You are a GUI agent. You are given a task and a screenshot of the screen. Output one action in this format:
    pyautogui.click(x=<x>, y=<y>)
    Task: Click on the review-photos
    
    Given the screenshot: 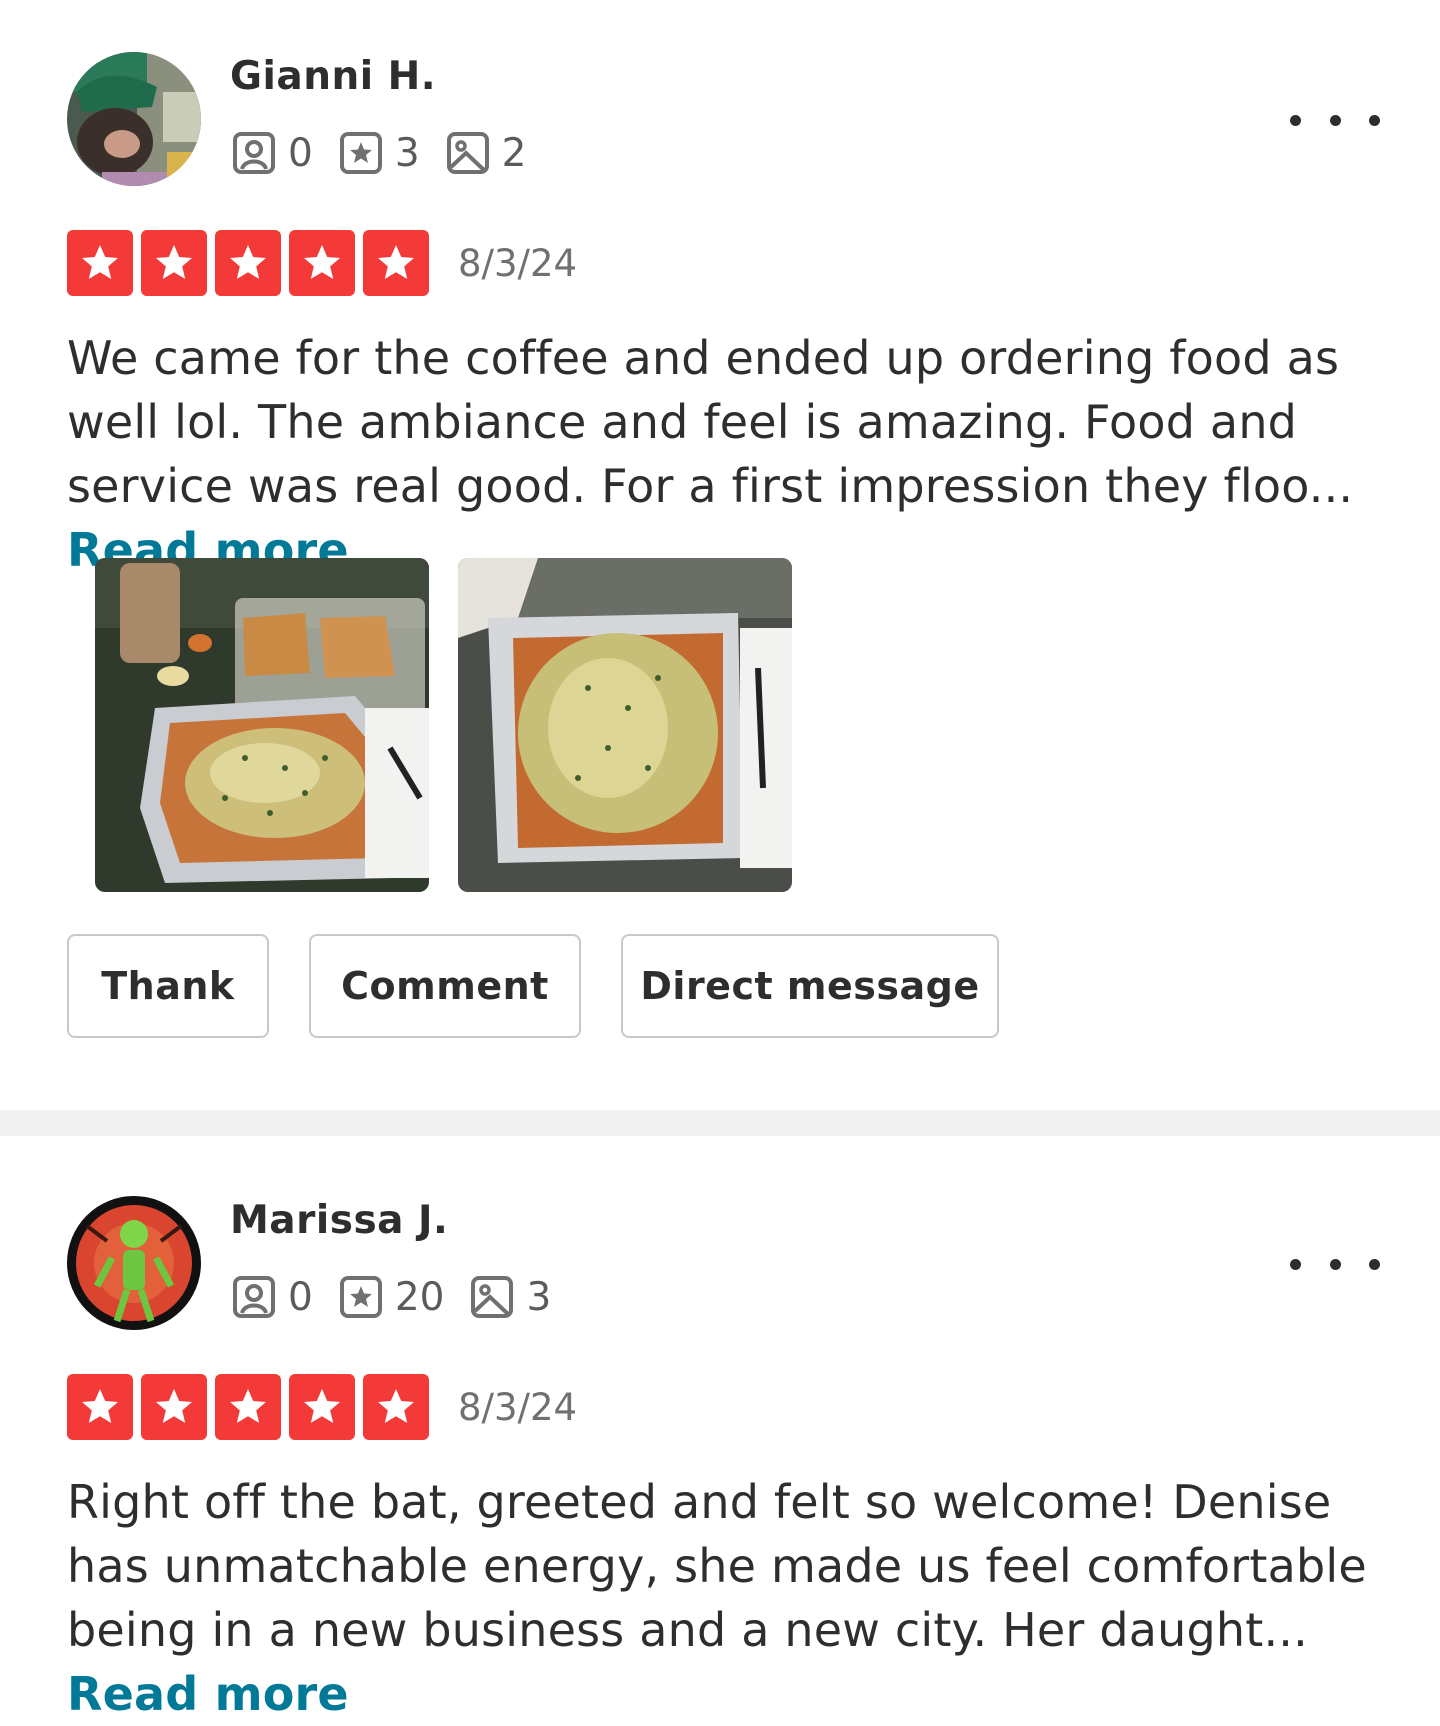 What is the action you would take?
    pyautogui.click(x=458, y=725)
    